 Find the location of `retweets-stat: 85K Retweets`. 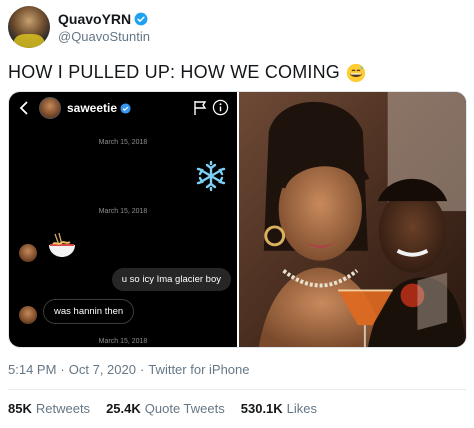

retweets-stat: 85K Retweets is located at coordinates (49, 408).